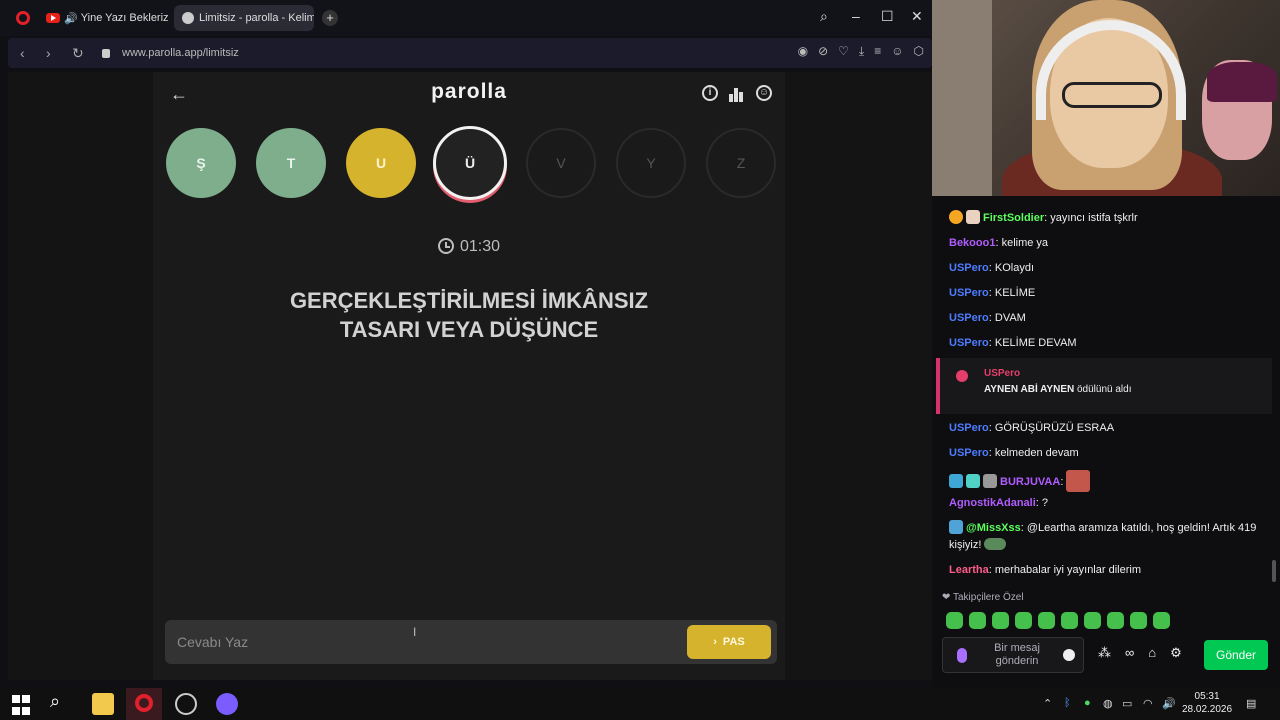 The image size is (1280, 720). What do you see at coordinates (877, 51) in the screenshot?
I see `menu-icon: ≡` at bounding box center [877, 51].